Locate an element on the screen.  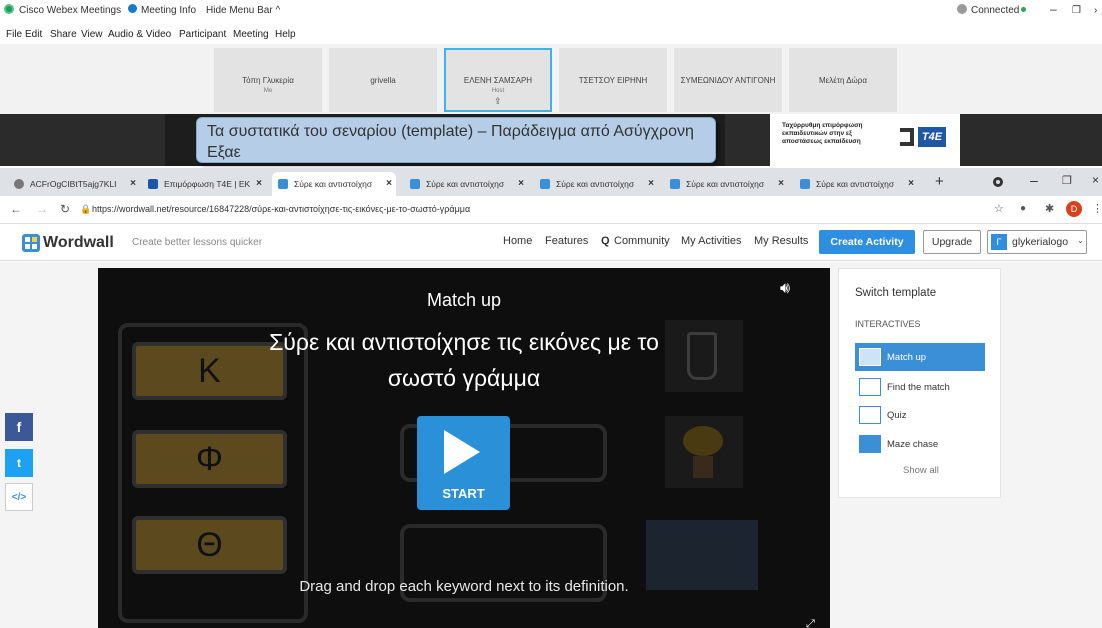
tab-label: Σύρε και αντιστοίχησ is located at coordinates (333, 184).